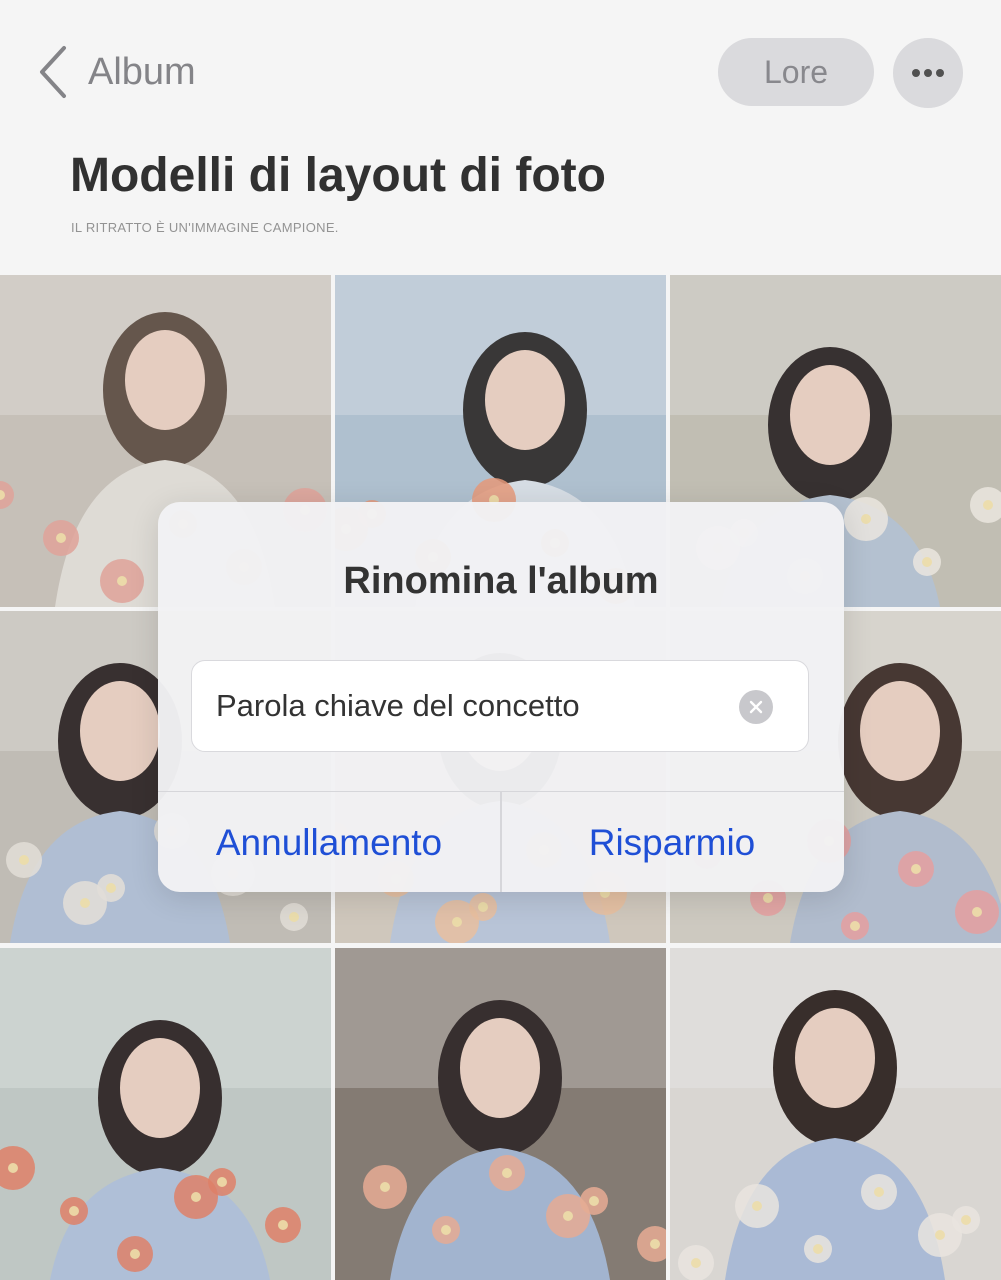 The image size is (1001, 1280). What do you see at coordinates (501, 581) in the screenshot?
I see `dialog-title: Rinomina l'album` at bounding box center [501, 581].